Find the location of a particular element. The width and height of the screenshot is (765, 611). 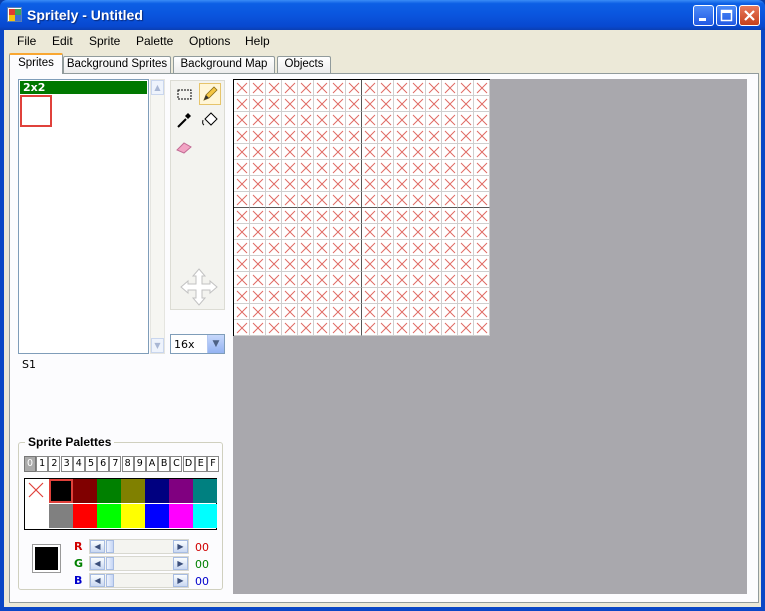

palette-index-0: 0 is located at coordinates (30, 464).